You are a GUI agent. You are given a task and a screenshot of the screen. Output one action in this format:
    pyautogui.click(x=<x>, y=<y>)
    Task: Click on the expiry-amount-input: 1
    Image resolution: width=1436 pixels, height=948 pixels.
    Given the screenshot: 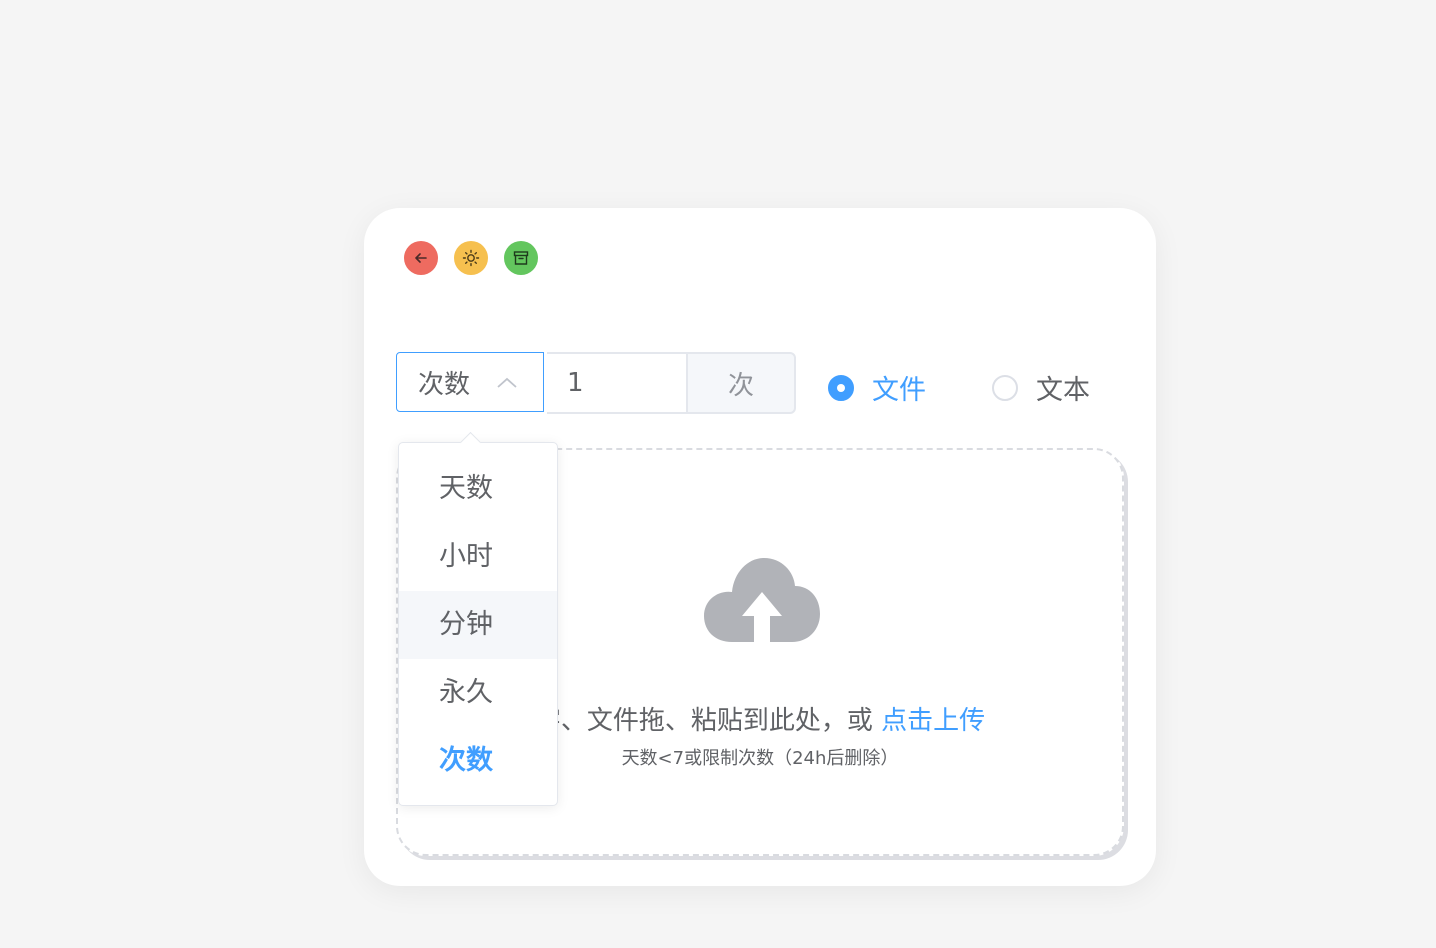 What is the action you would take?
    pyautogui.click(x=617, y=383)
    